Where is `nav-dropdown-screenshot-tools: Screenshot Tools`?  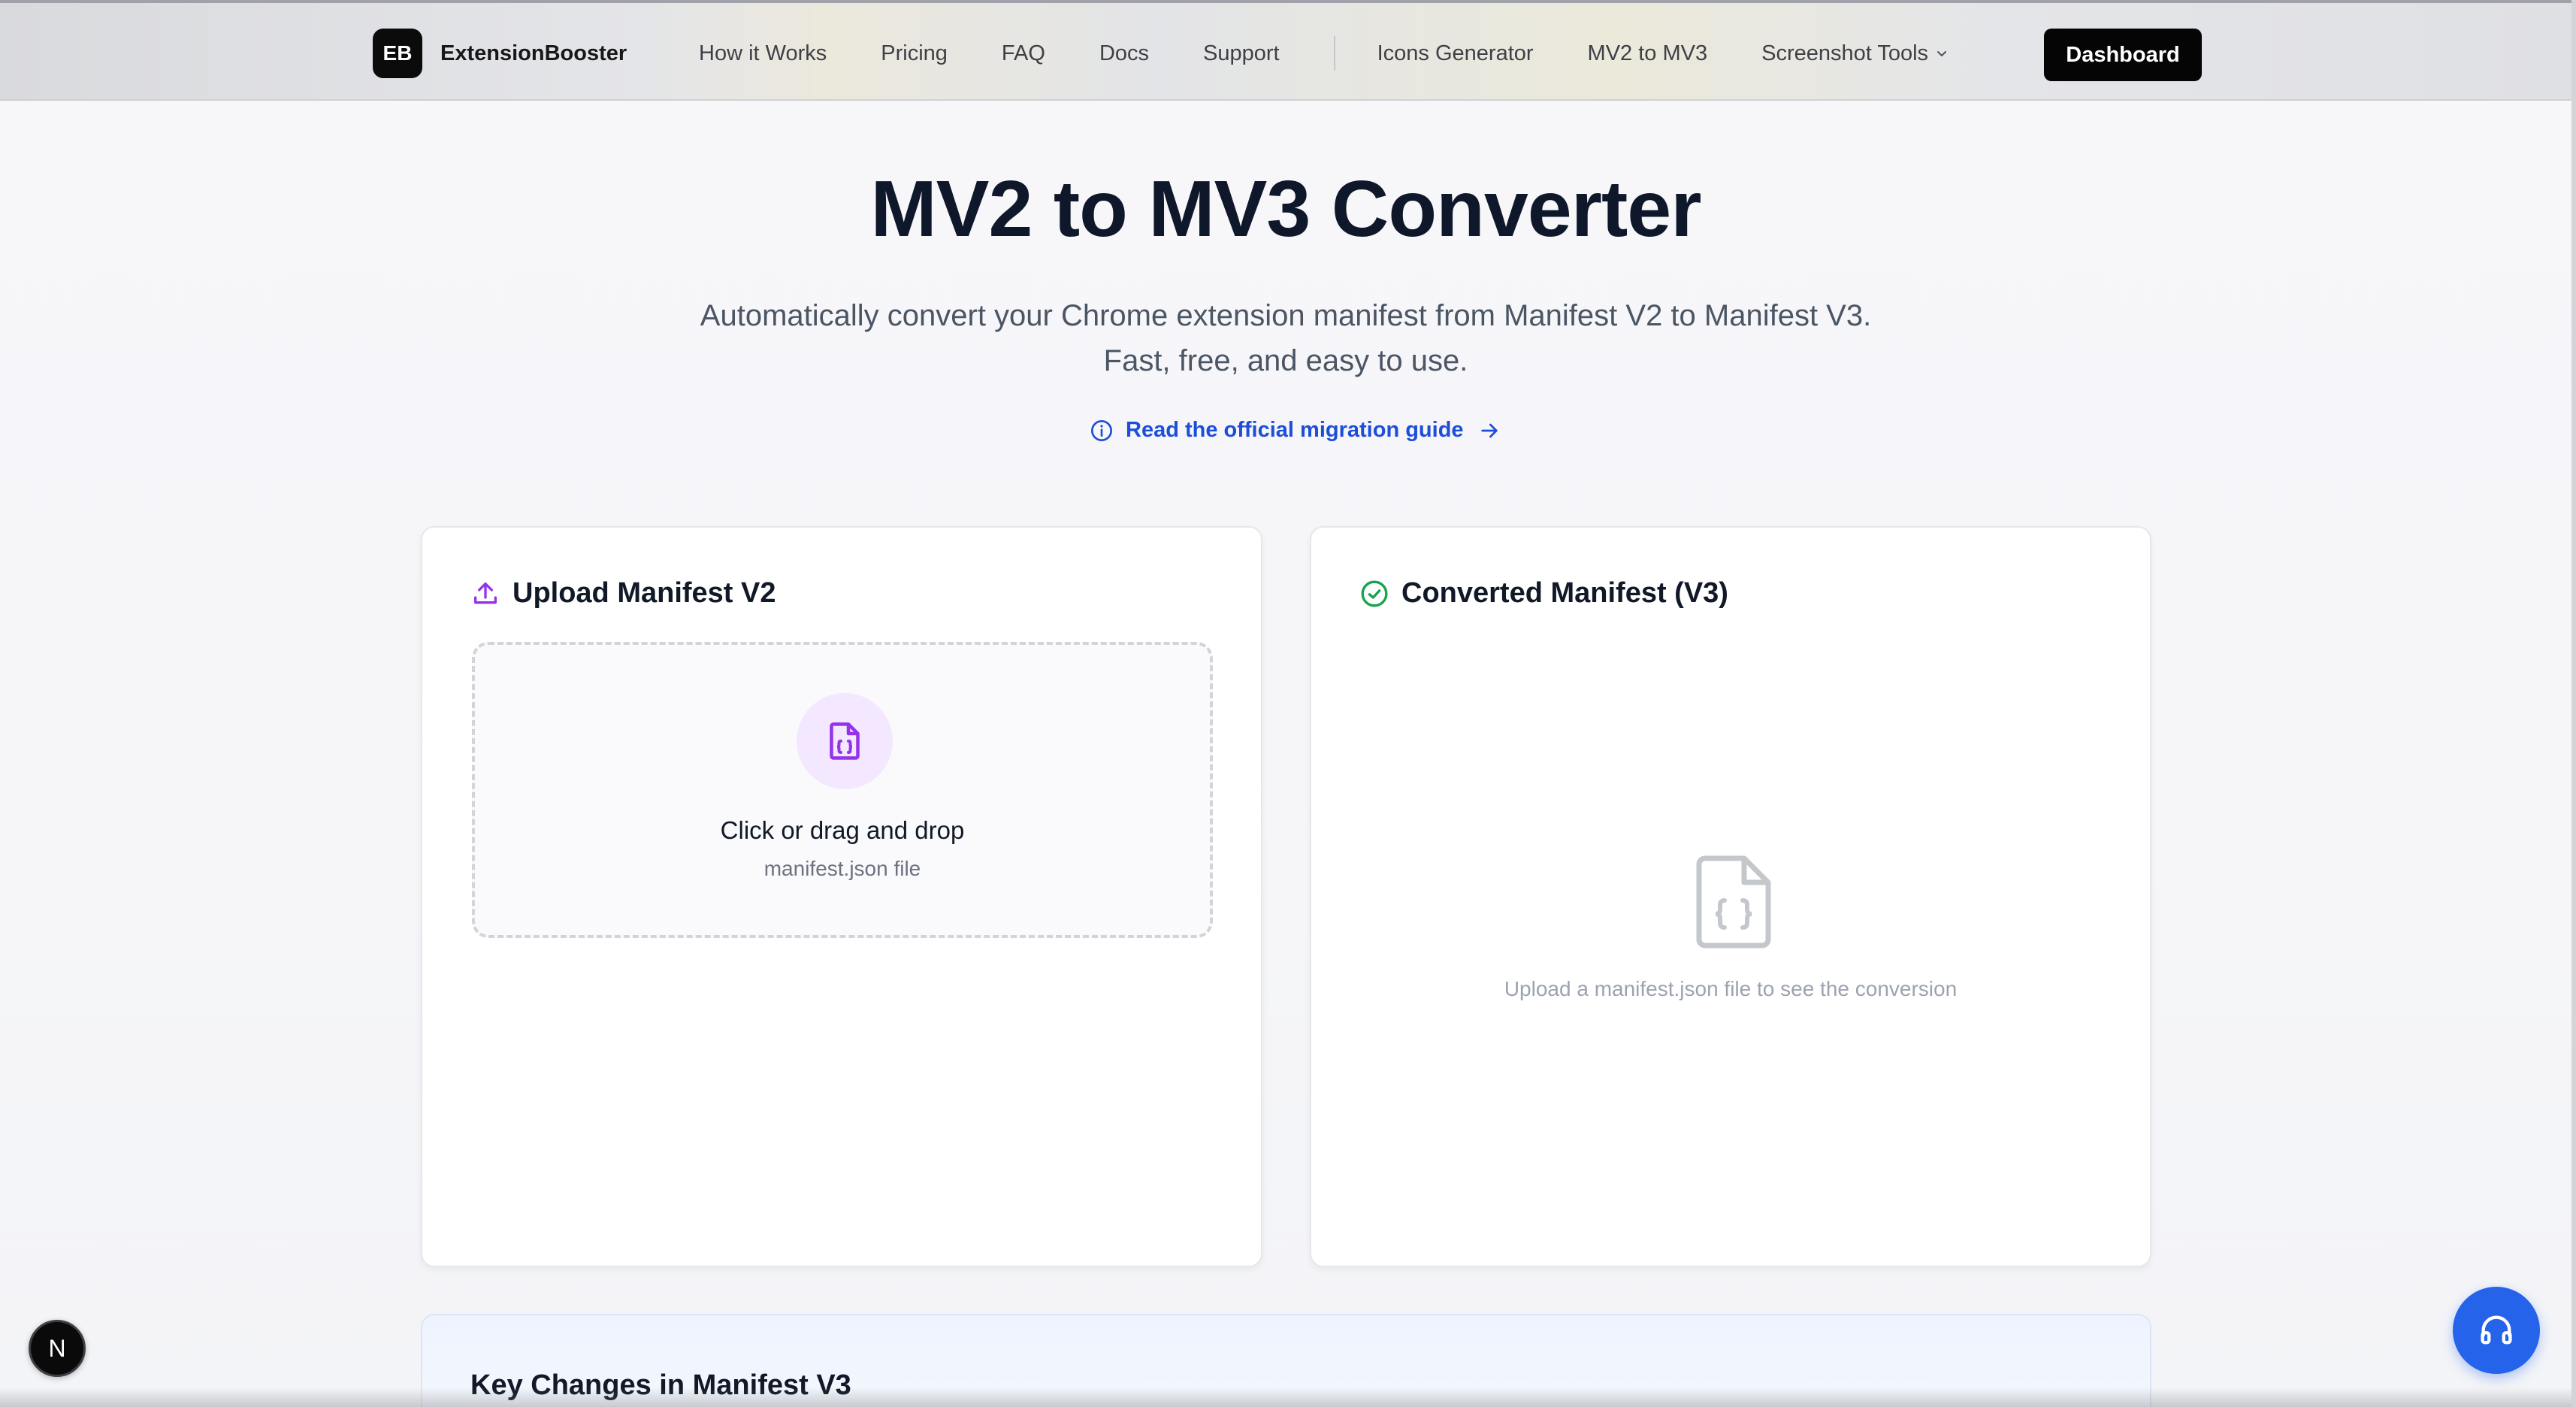
nav-dropdown-screenshot-tools: Screenshot Tools is located at coordinates (1854, 53).